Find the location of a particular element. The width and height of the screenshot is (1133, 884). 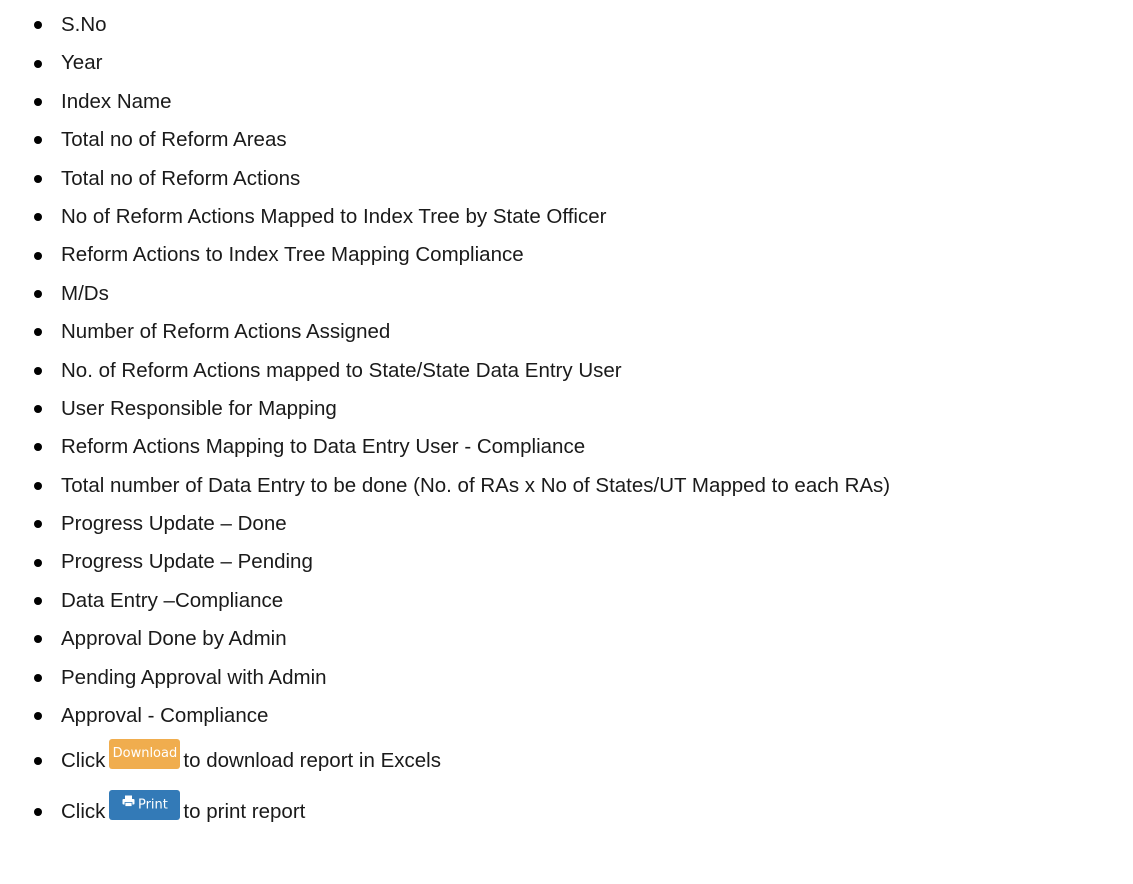

print-button: Print is located at coordinates (145, 804).